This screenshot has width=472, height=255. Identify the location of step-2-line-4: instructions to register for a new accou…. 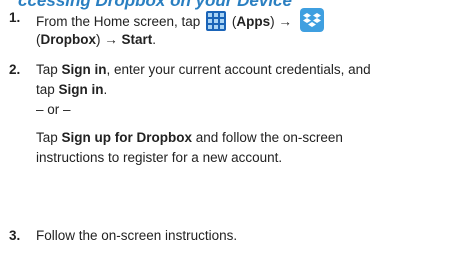
(159, 157).